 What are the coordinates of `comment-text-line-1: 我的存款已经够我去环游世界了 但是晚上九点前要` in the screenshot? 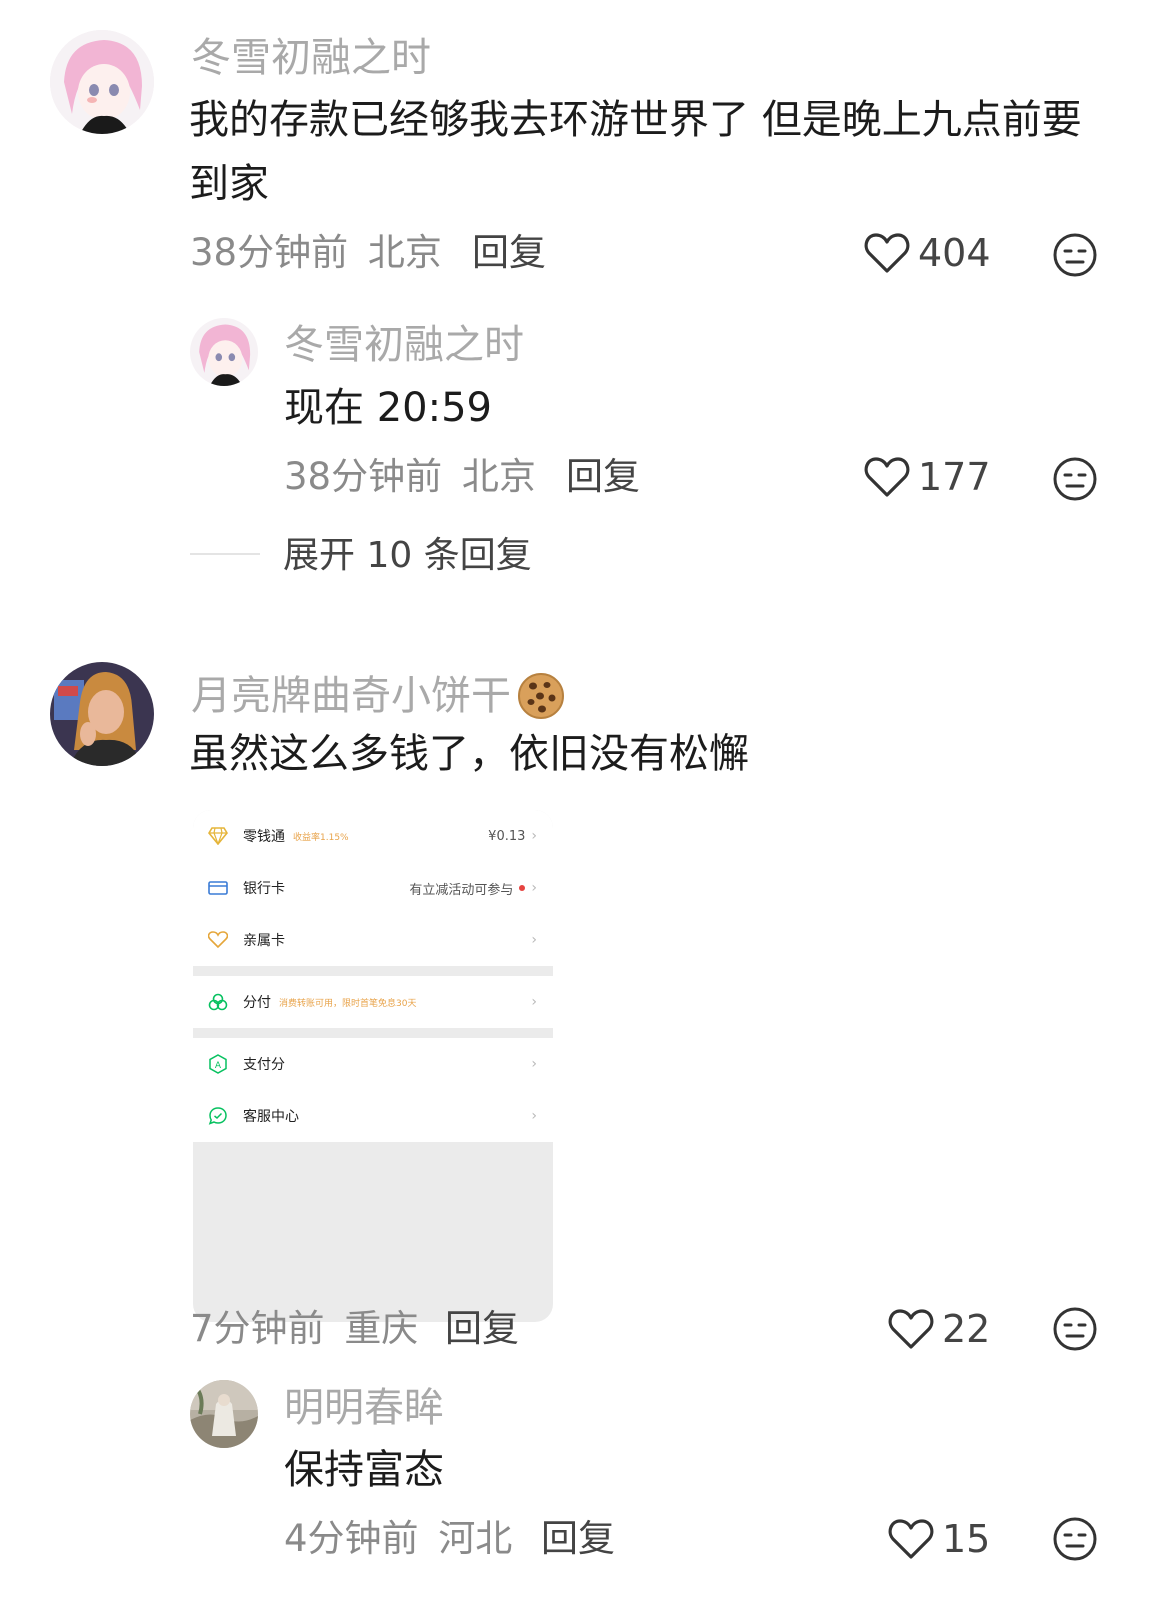 It's located at (635, 120).